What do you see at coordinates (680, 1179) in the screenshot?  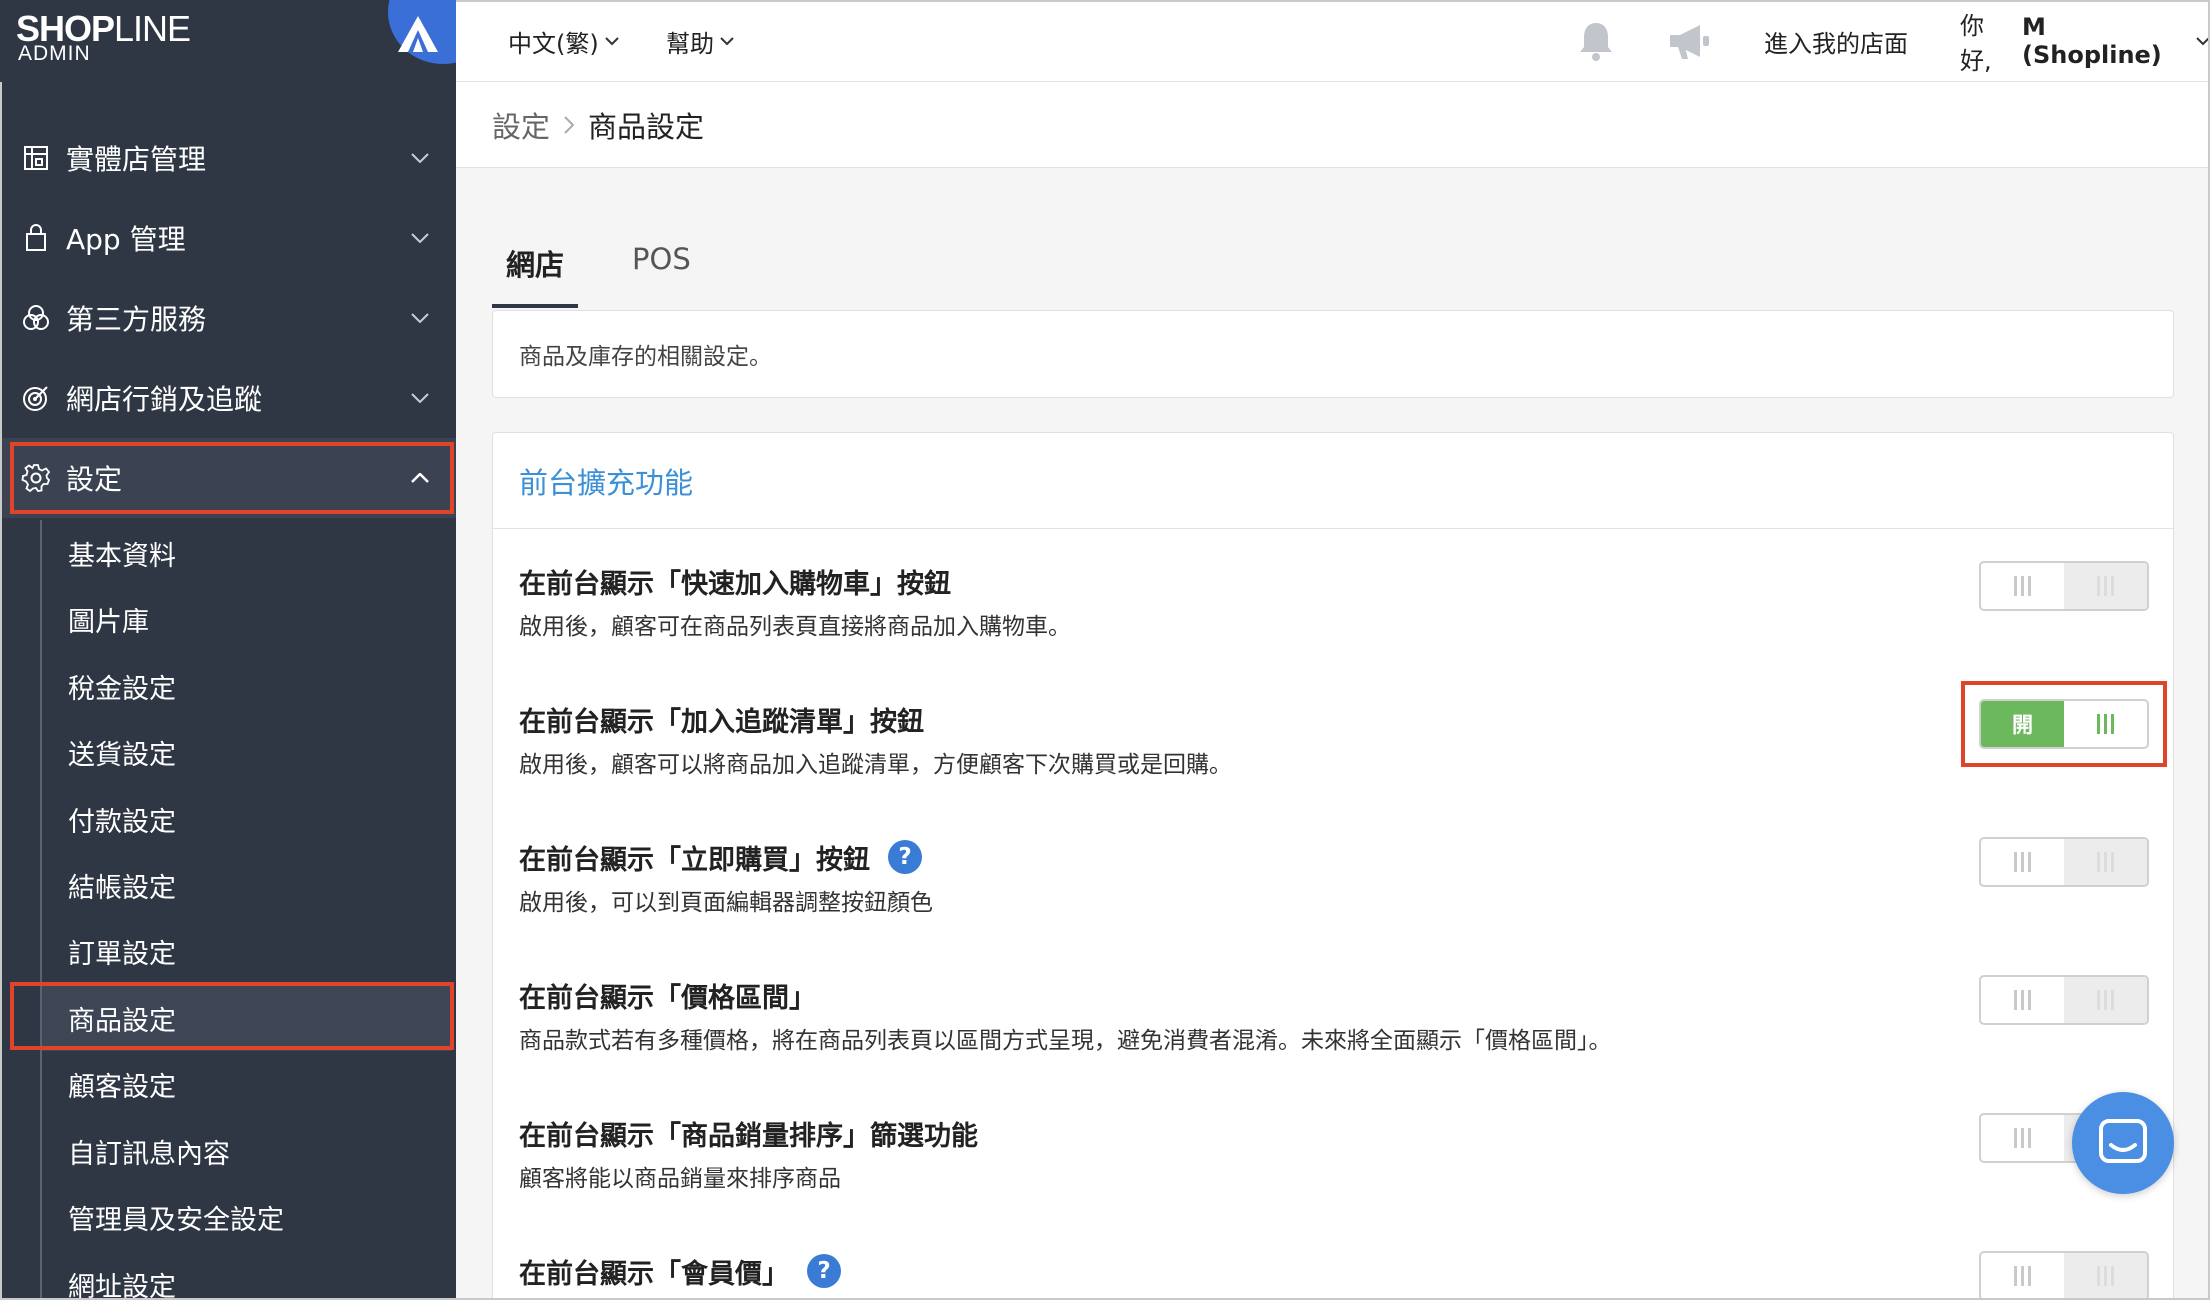 I see `feature-description: 顧客將能以商品銷量來排序商品` at bounding box center [680, 1179].